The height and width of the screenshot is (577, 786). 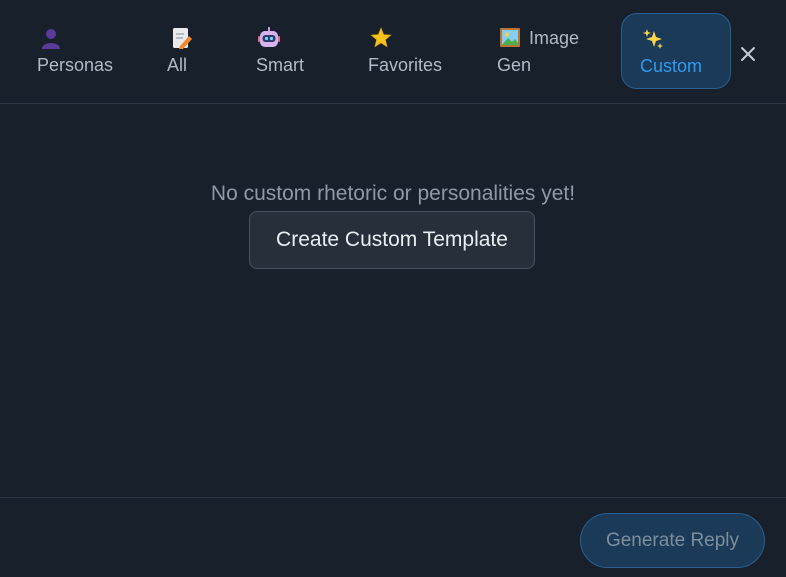 What do you see at coordinates (676, 51) in the screenshot?
I see `tab-custom: Custom` at bounding box center [676, 51].